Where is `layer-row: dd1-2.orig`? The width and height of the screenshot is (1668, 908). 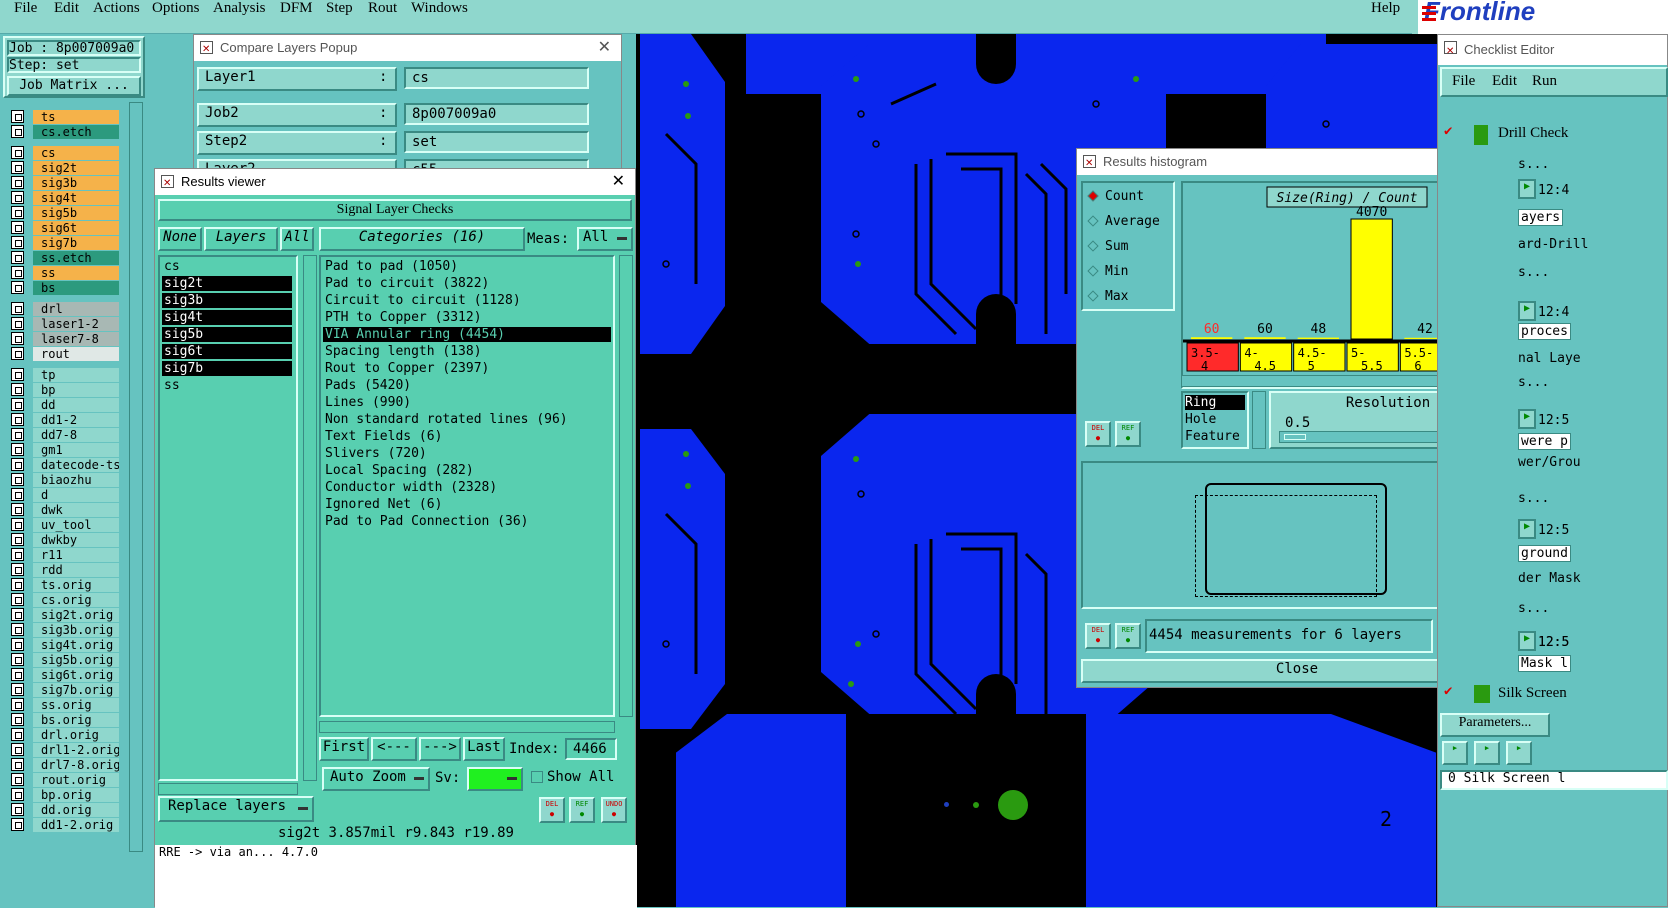 layer-row: dd1-2.orig is located at coordinates (65, 825).